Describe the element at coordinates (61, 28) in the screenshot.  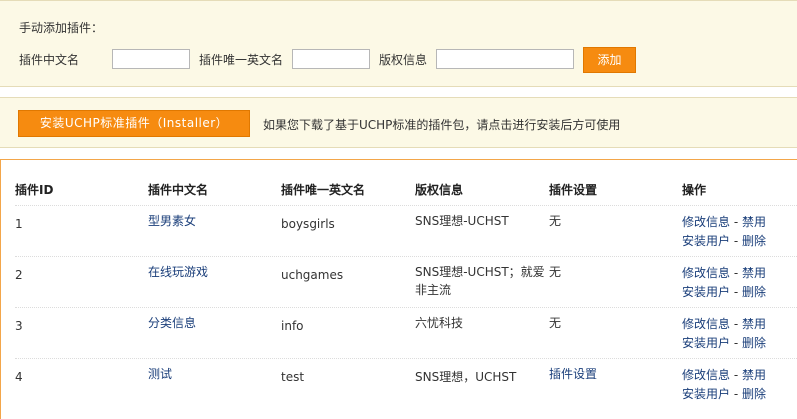
I see `add-plugin-title: 手动添加插件：` at that location.